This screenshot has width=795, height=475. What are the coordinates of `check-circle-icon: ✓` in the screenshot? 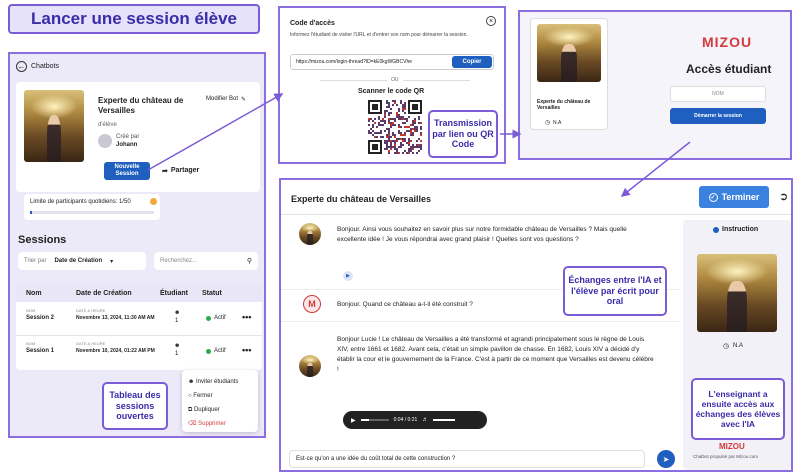 It's located at (713, 197).